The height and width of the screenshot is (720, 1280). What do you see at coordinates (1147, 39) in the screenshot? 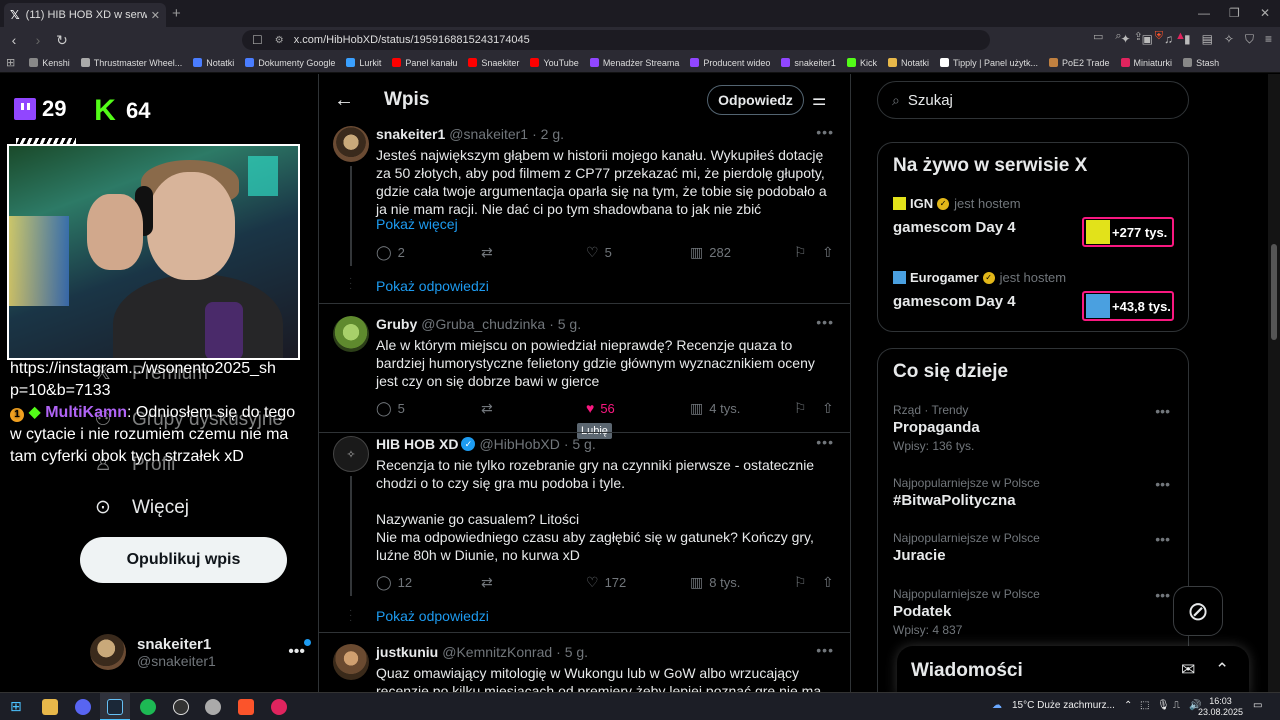
I see `screenshot-icon: ▣` at bounding box center [1147, 39].